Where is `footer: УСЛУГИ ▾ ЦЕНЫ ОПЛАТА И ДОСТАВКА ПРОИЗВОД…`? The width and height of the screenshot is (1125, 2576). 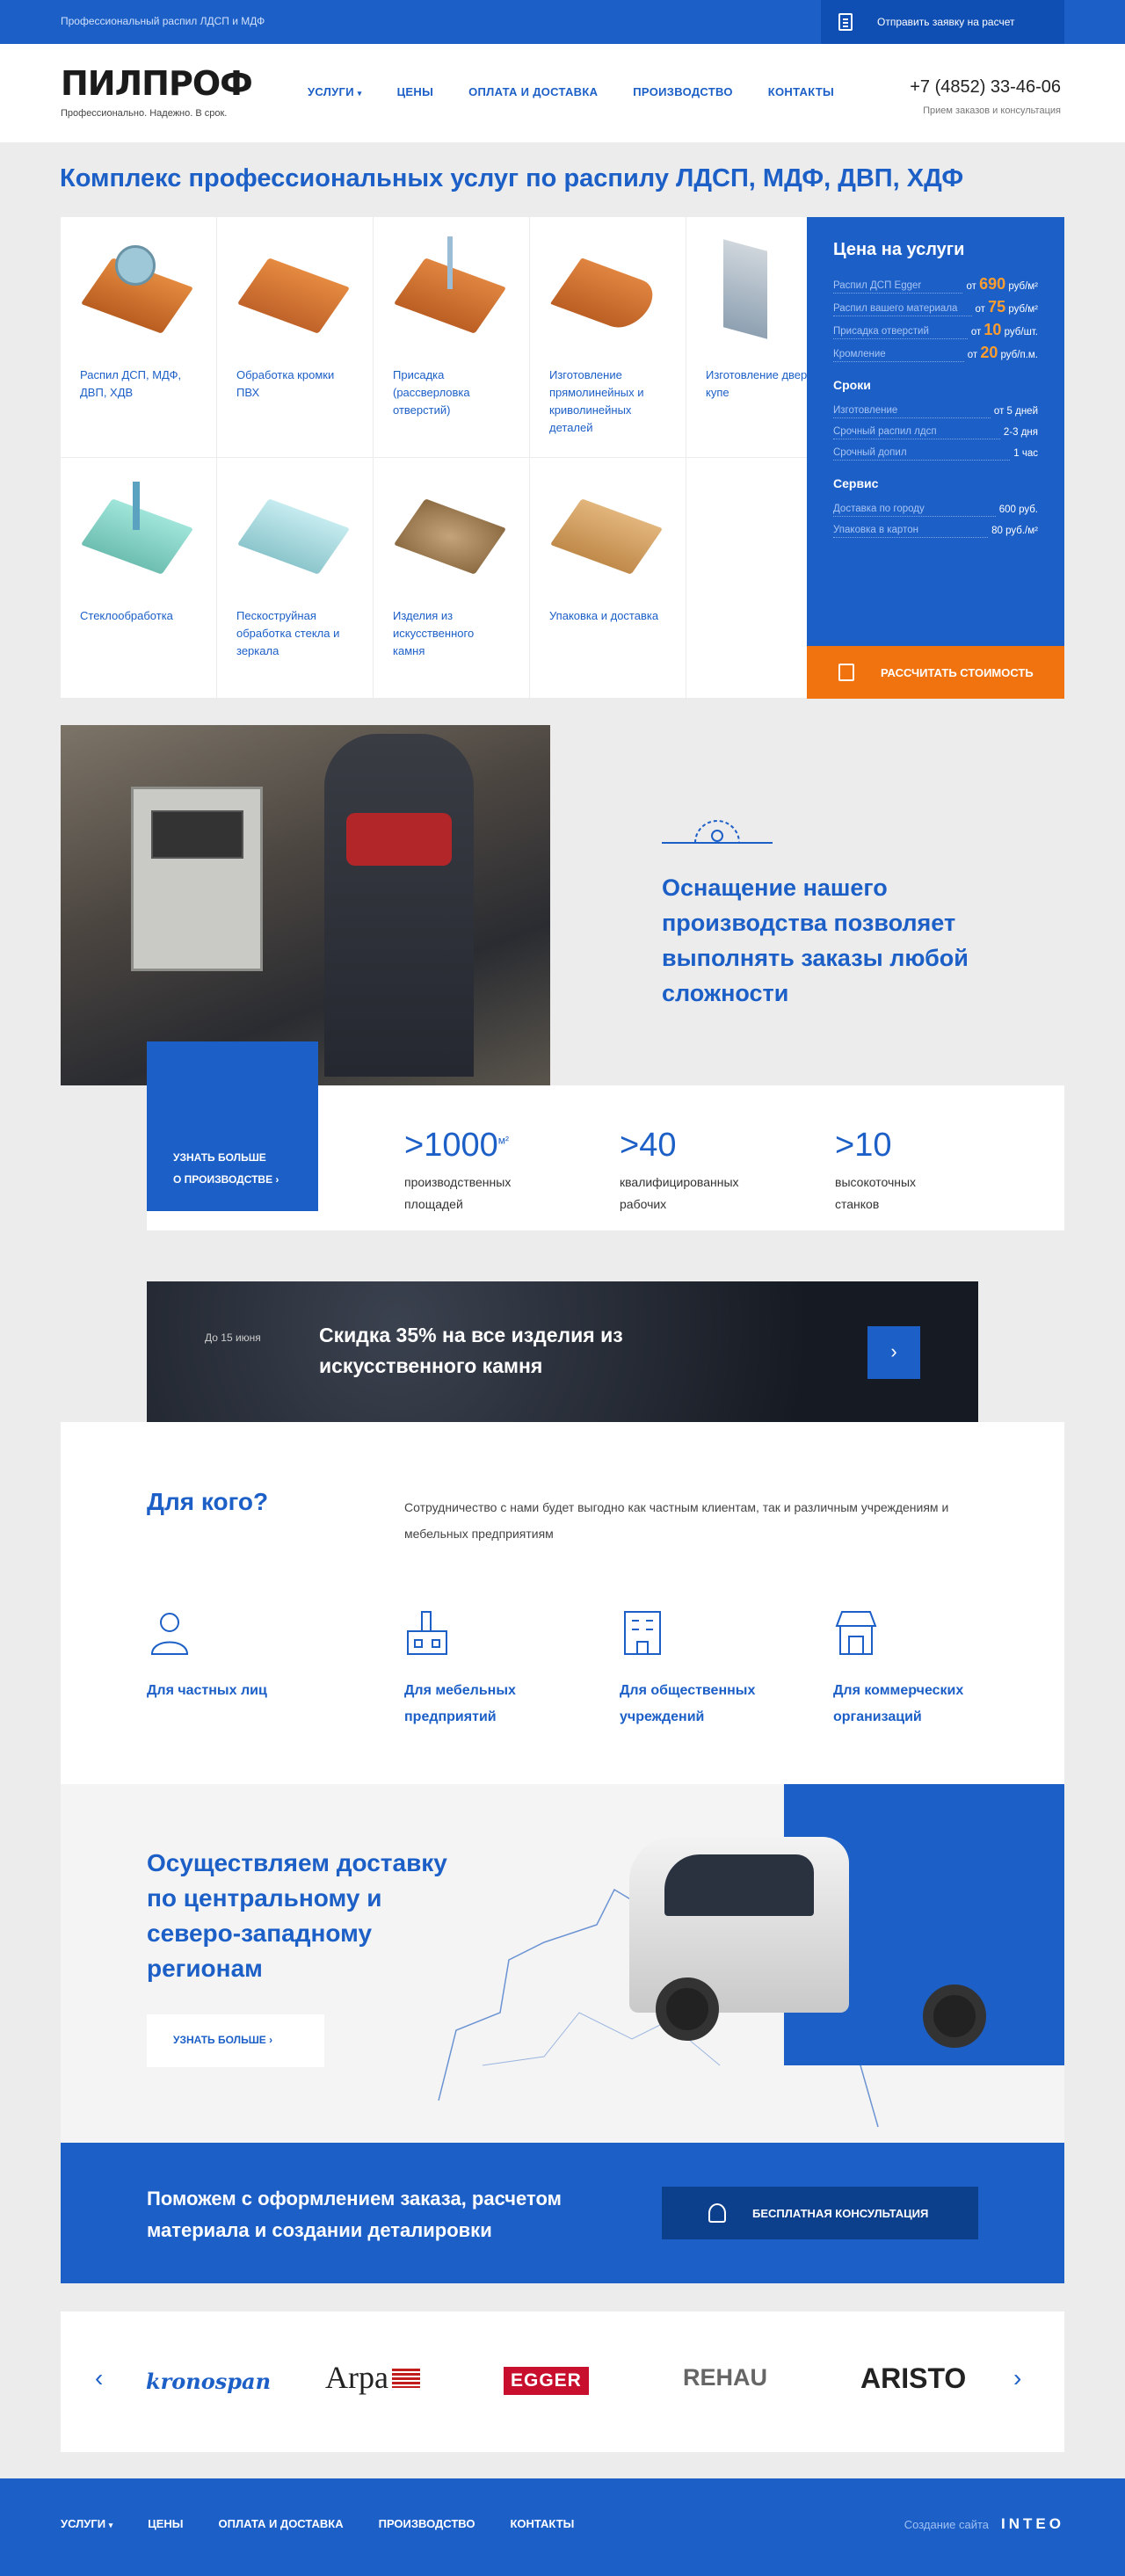 footer: УСЛУГИ ▾ ЦЕНЫ ОПЛАТА И ДОСТАВКА ПРОИЗВОД… is located at coordinates (562, 2527).